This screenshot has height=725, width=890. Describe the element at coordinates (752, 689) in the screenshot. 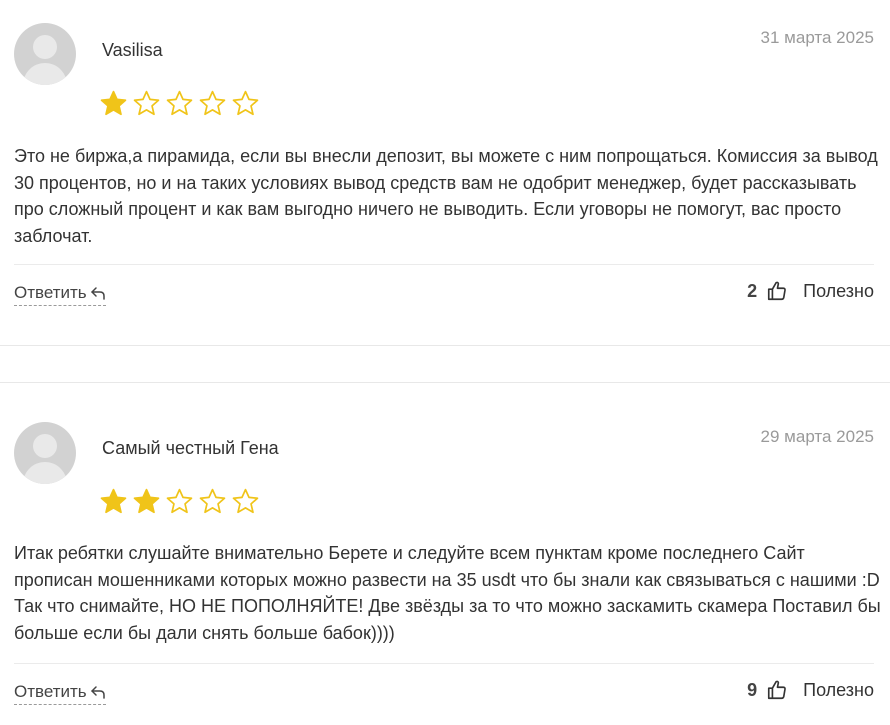

I see `helpful-count: 9` at that location.